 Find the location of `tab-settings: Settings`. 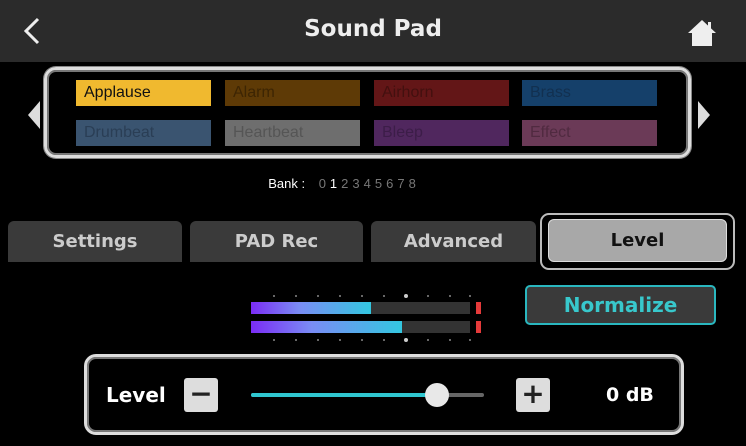

tab-settings: Settings is located at coordinates (95, 241).